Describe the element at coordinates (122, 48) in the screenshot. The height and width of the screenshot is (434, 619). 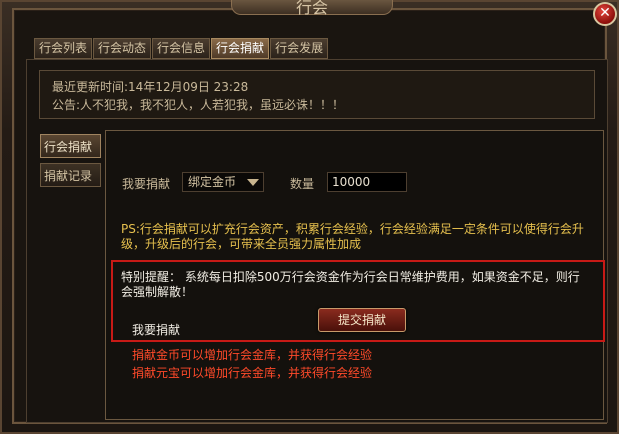
I see `tab-guild-news: 行会动态` at that location.